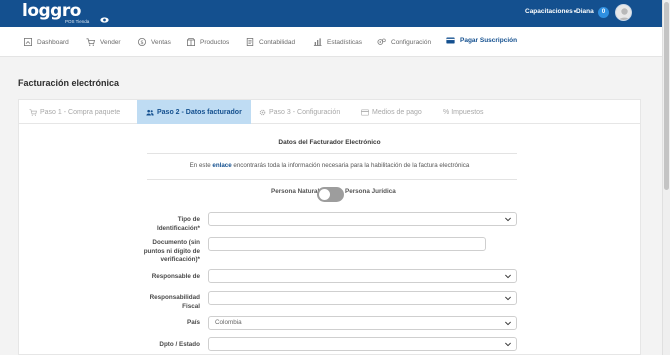 The height and width of the screenshot is (355, 670). I want to click on nav-ventas: $ Ventas, so click(154, 42).